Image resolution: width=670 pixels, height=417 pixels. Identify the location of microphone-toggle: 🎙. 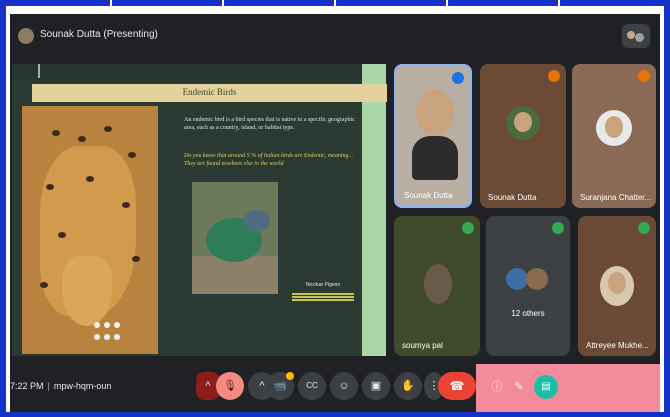
(230, 386).